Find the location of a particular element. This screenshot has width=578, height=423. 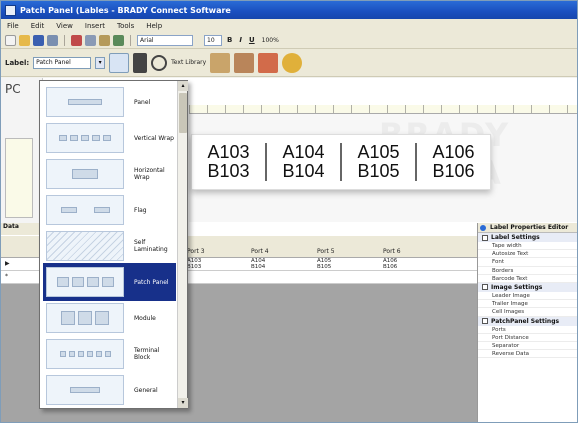

menu-tools: Tools is located at coordinates (125, 26).